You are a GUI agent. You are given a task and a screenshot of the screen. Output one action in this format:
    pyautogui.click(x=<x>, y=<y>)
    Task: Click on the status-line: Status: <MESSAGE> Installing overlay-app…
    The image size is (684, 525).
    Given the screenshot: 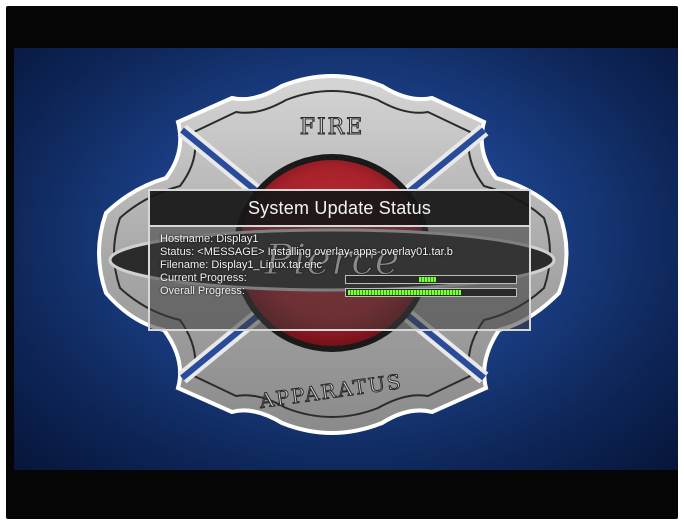 What is the action you would take?
    pyautogui.click(x=306, y=252)
    